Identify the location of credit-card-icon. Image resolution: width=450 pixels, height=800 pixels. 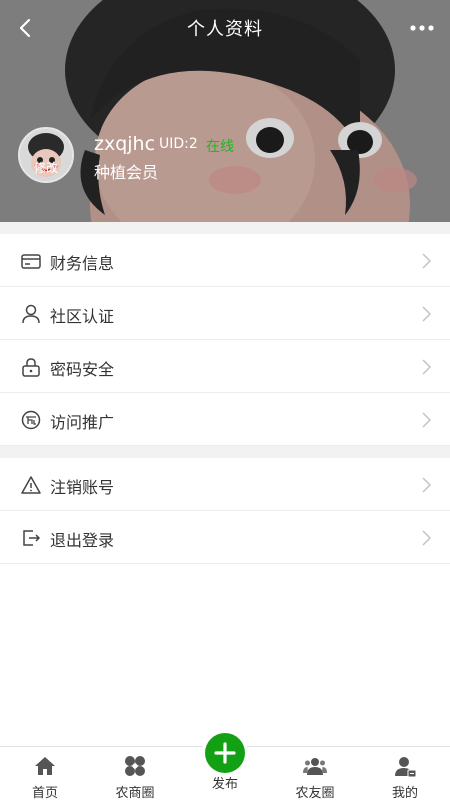
(31, 261).